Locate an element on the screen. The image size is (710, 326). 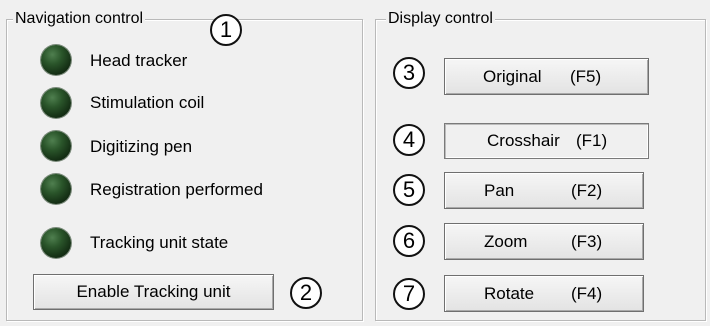
callout-6: 6 is located at coordinates (409, 241).